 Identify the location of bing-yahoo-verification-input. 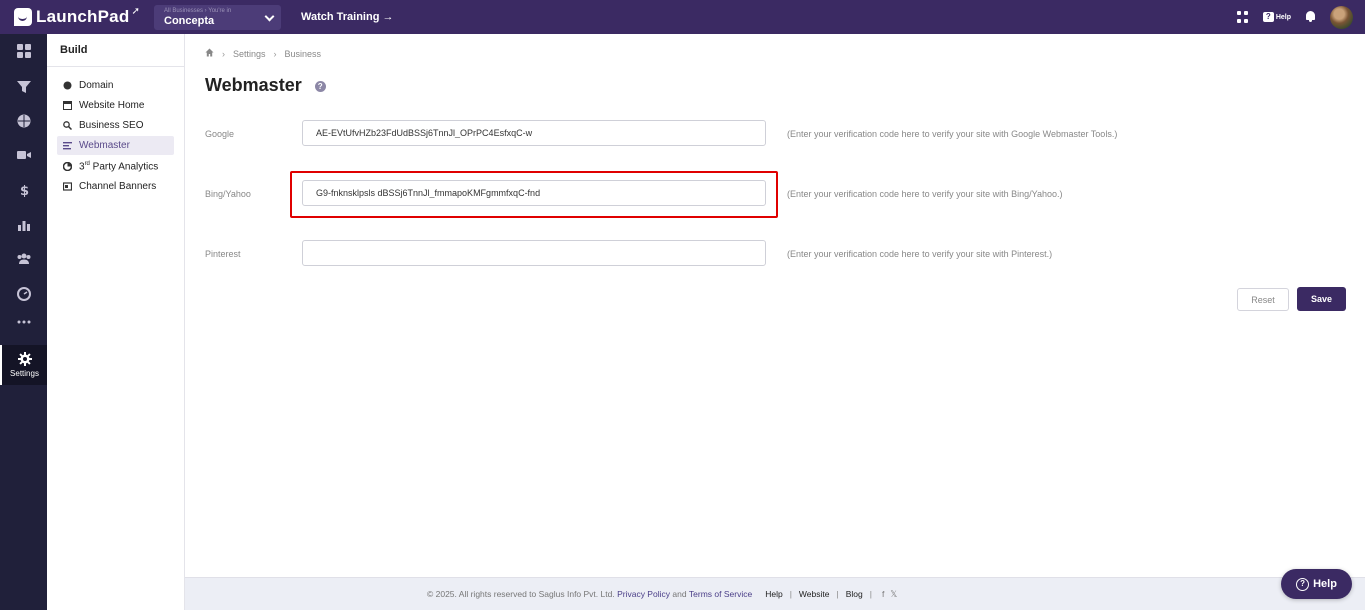
(534, 193).